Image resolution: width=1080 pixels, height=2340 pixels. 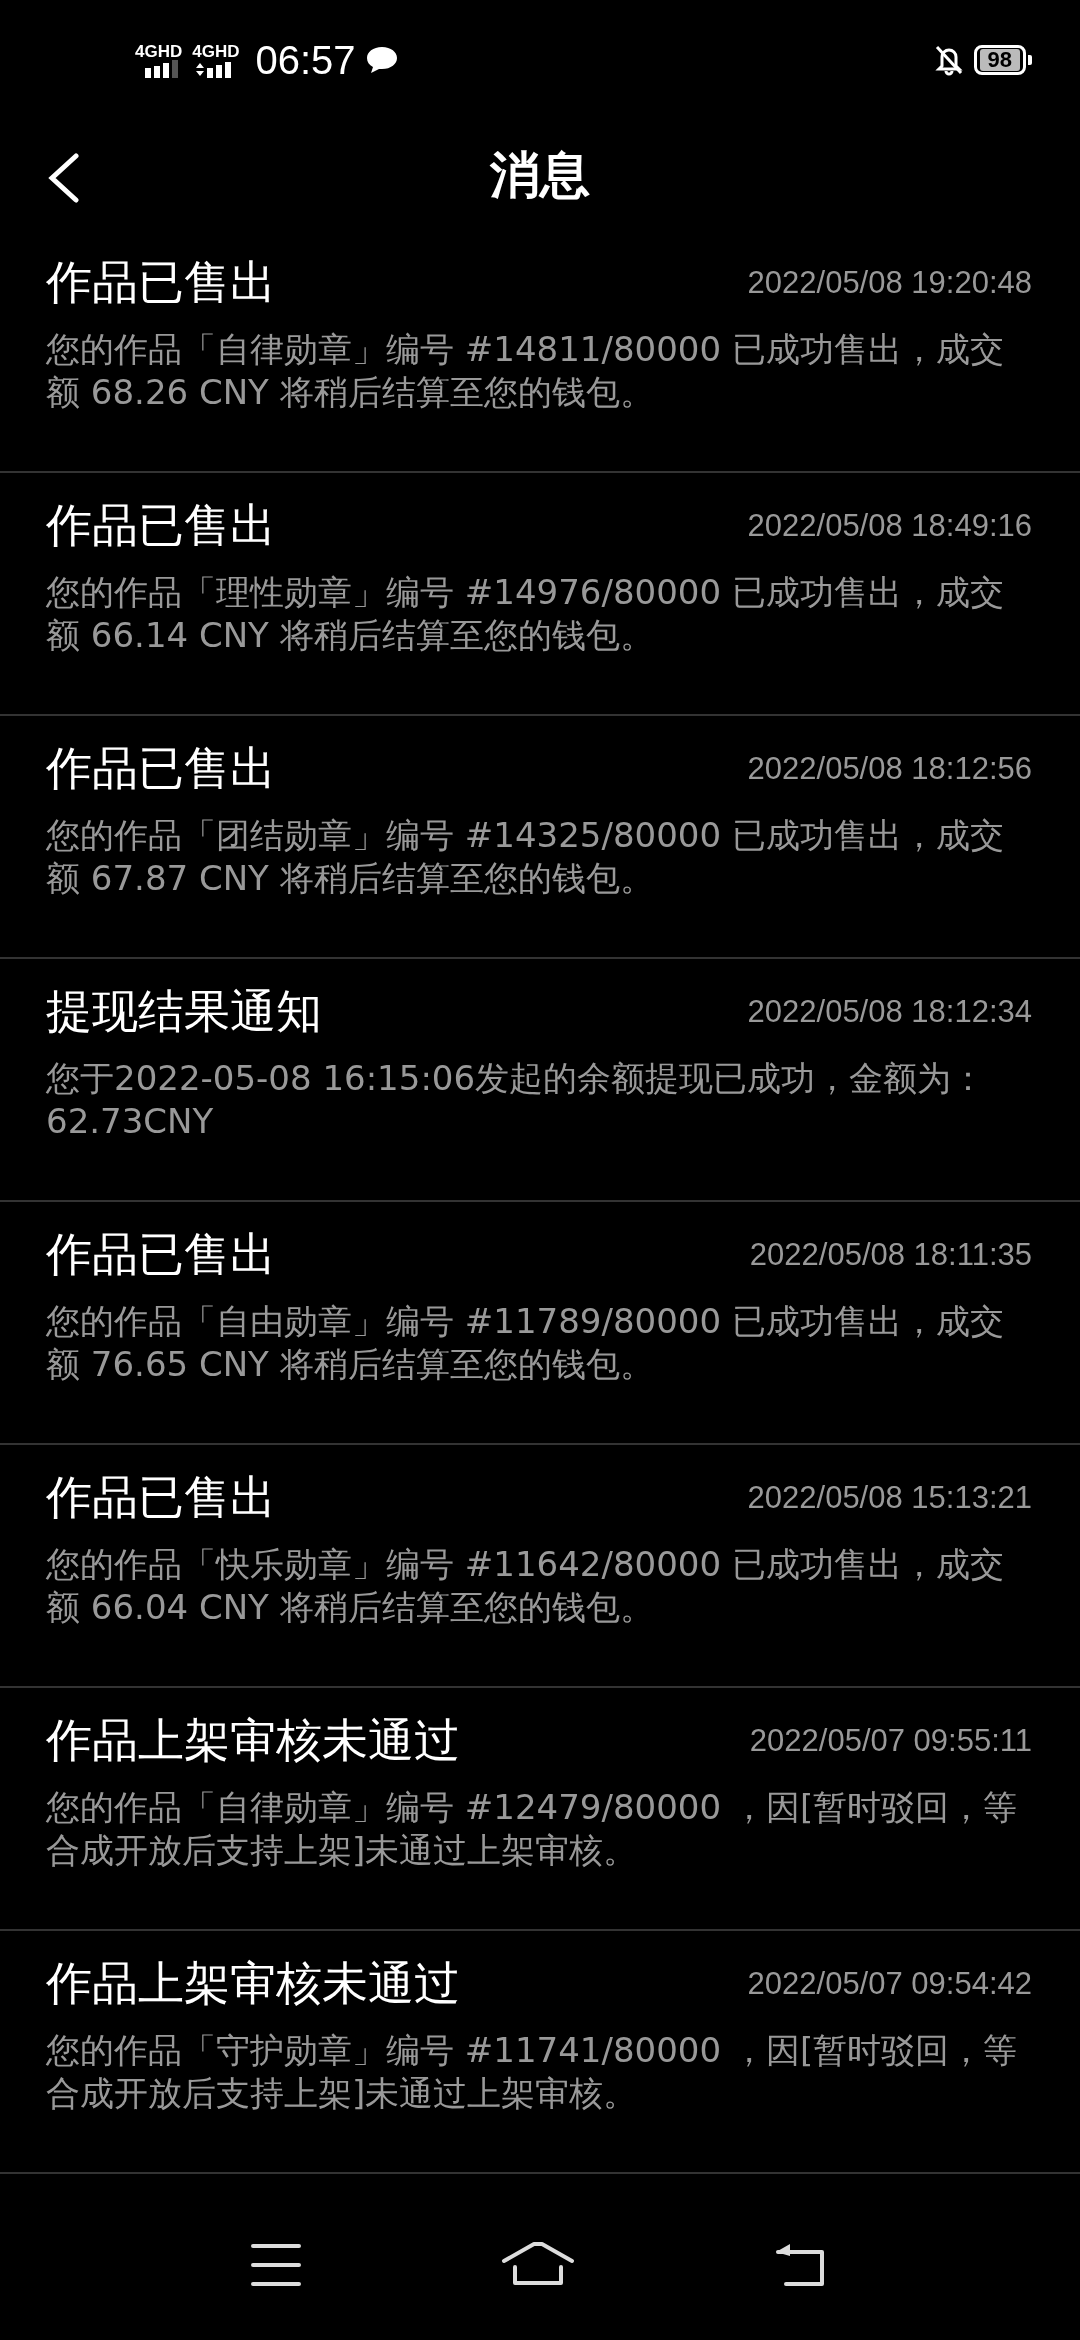 I want to click on message-time: 2022/05/08 18:11:35, so click(x=890, y=1255).